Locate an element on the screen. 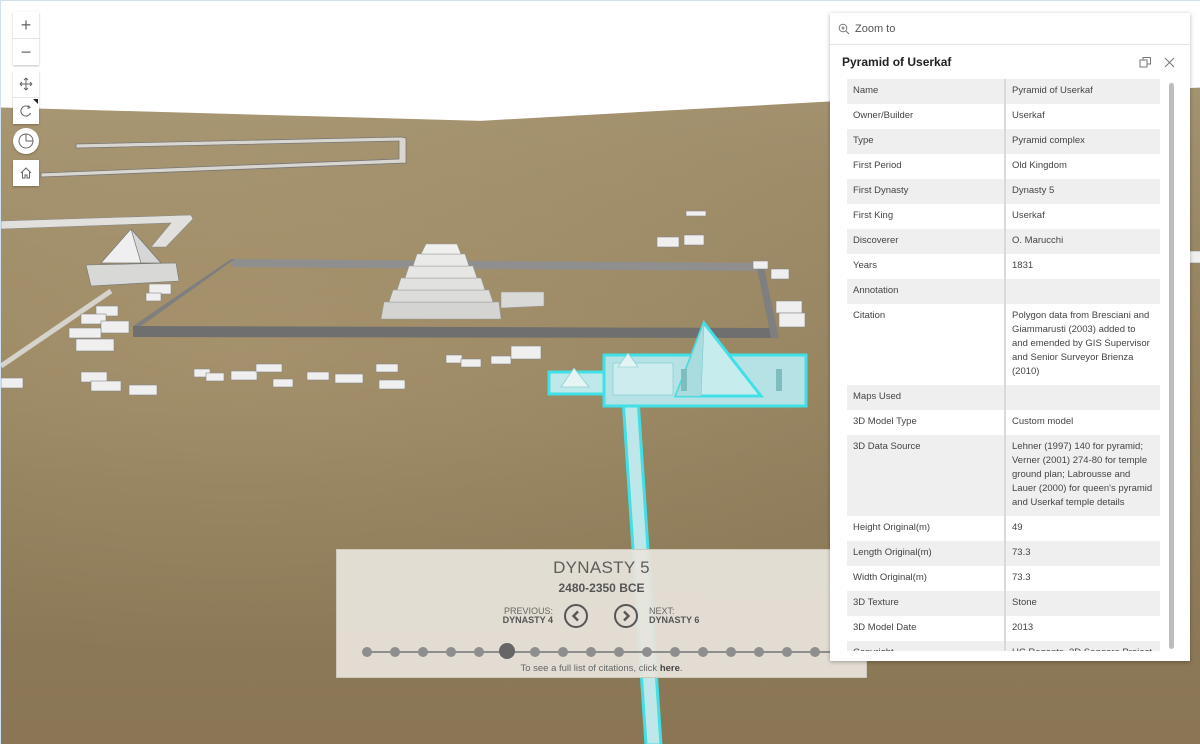 The width and height of the screenshot is (1200, 744). zoom-in-magnifier-icon is located at coordinates (844, 28).